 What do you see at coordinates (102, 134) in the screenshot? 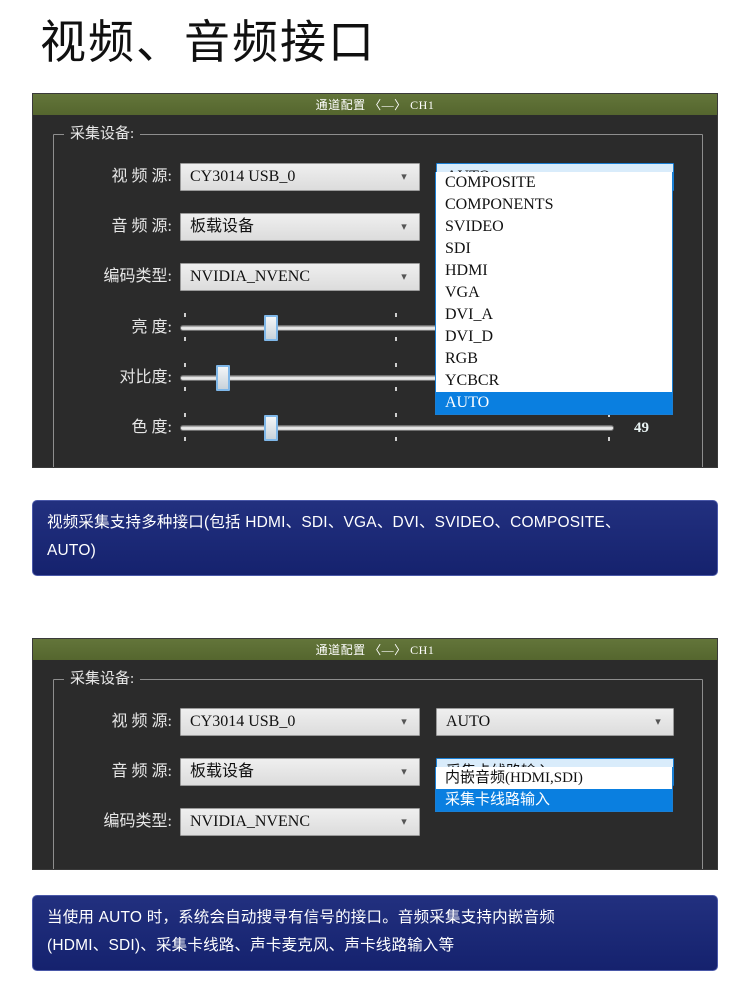
I see `capture-device-legend-1: 采集设备:` at bounding box center [102, 134].